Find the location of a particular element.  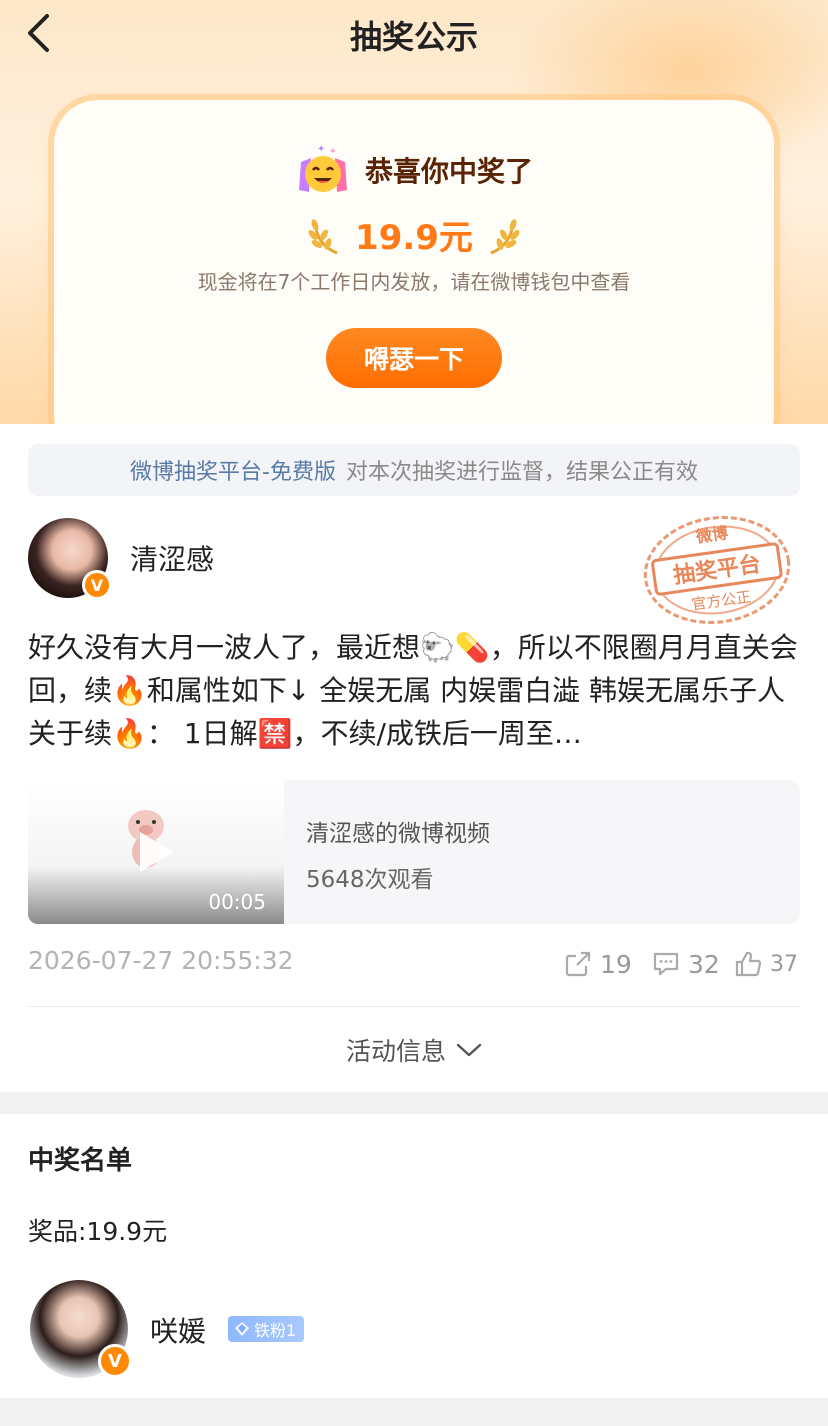

post-meta-row: 2026-07-27 20:55:32 19 32 37 is located at coordinates (414, 964).